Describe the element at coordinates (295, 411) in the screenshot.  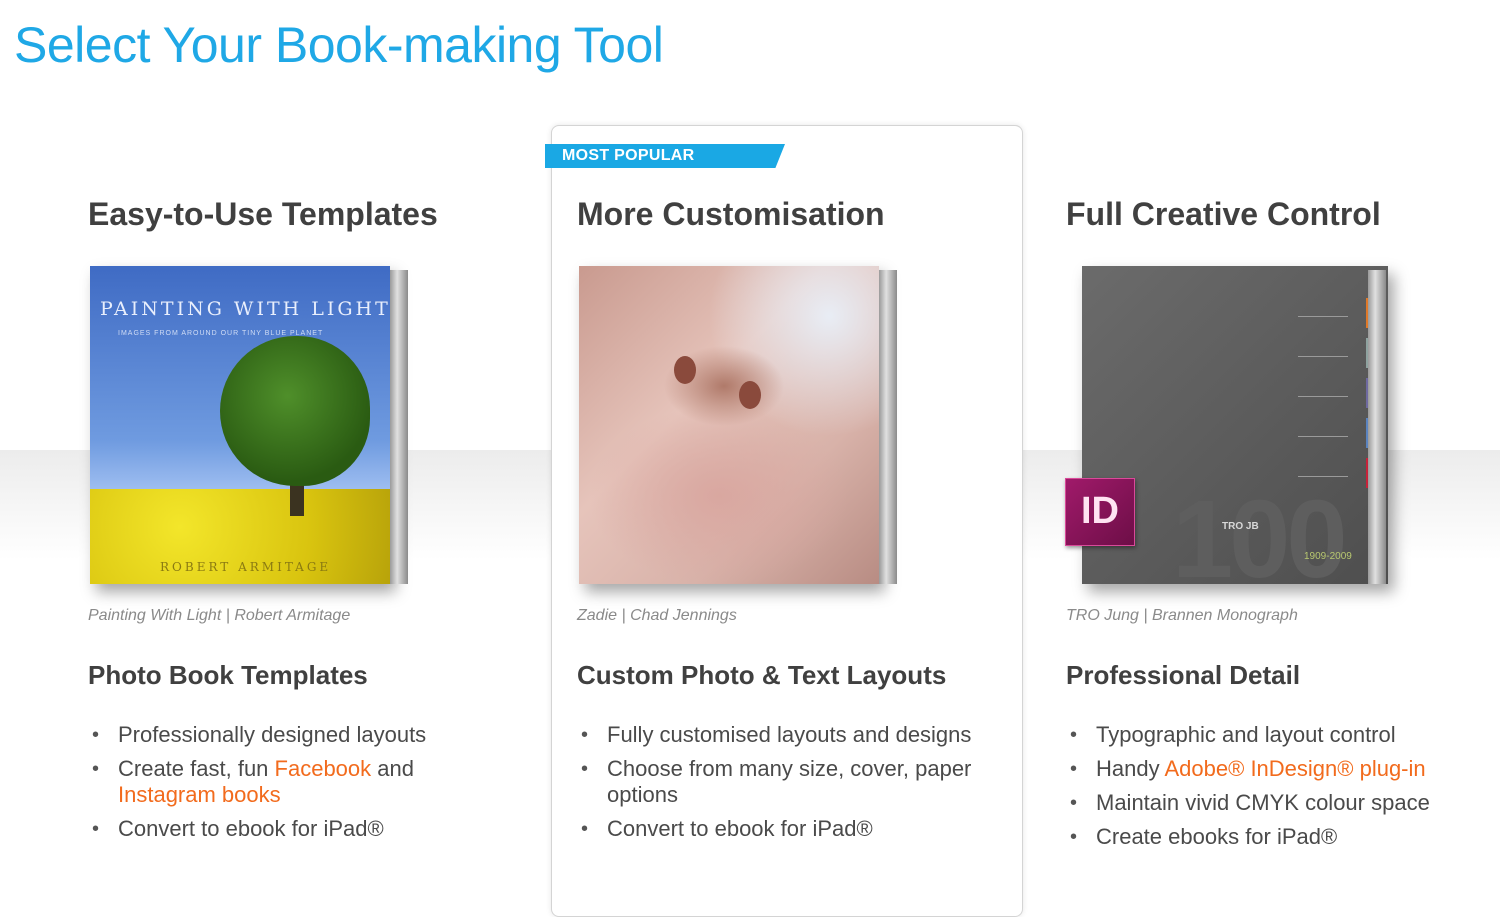
I see `tree-crown` at that location.